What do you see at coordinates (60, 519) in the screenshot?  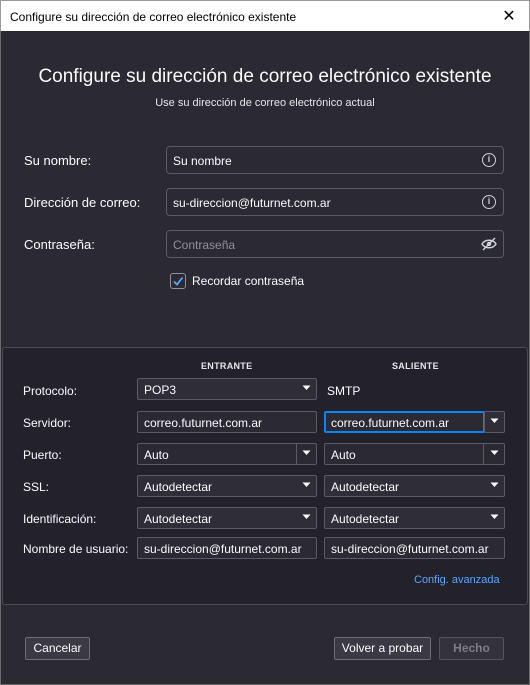 I see `auth-label: Identificación:` at bounding box center [60, 519].